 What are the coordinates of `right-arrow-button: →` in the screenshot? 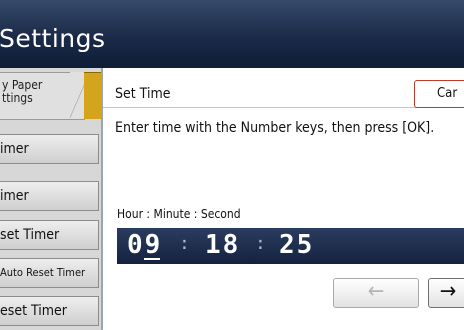 It's located at (446, 293).